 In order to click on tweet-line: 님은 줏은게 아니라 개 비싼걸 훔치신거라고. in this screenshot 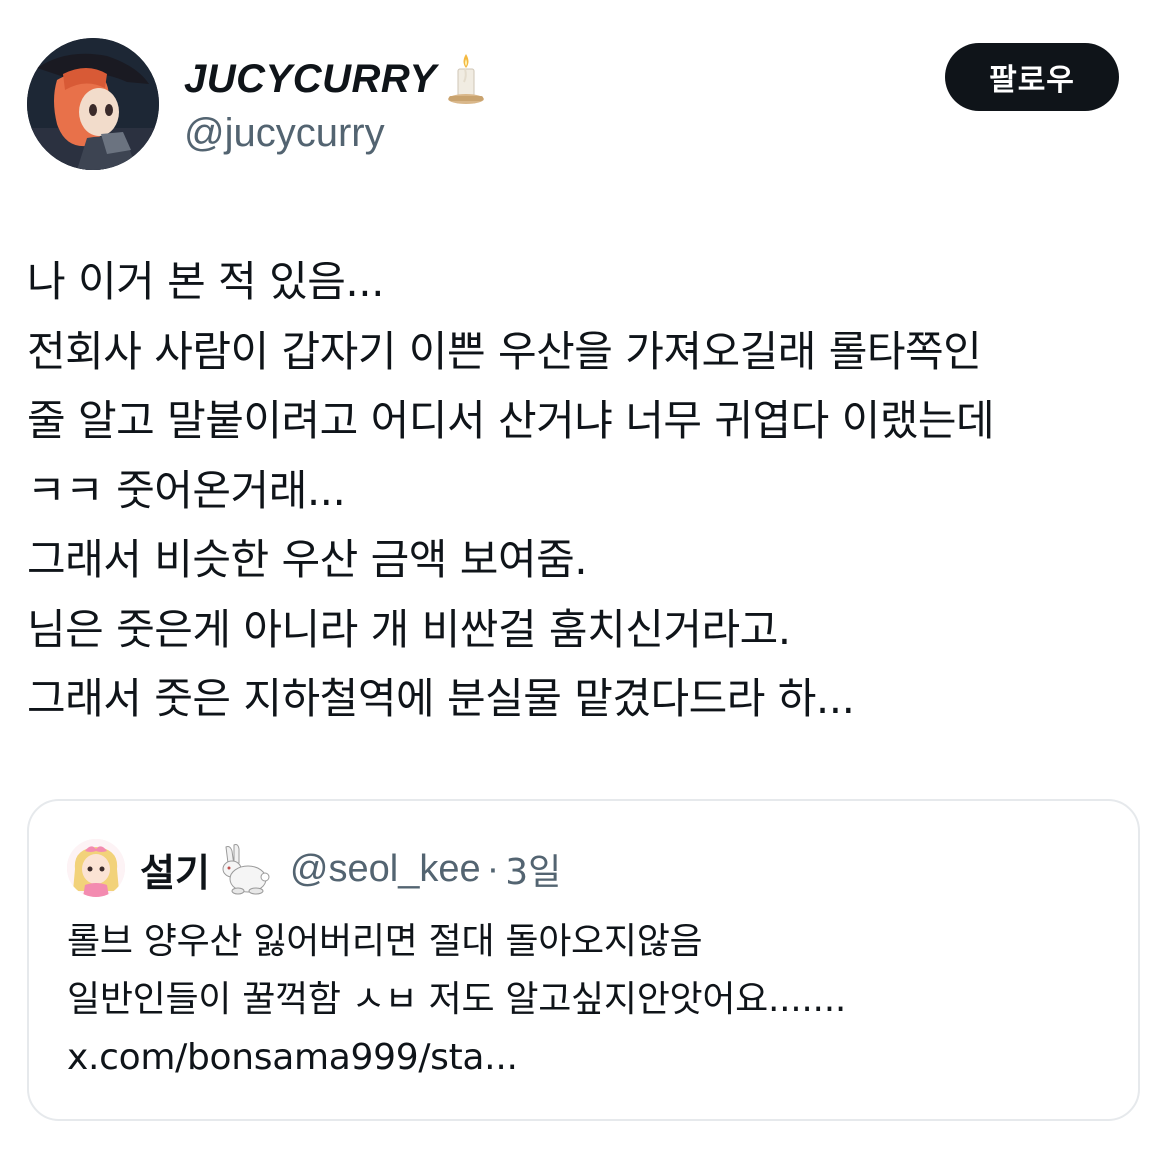, I will do `click(409, 629)`.